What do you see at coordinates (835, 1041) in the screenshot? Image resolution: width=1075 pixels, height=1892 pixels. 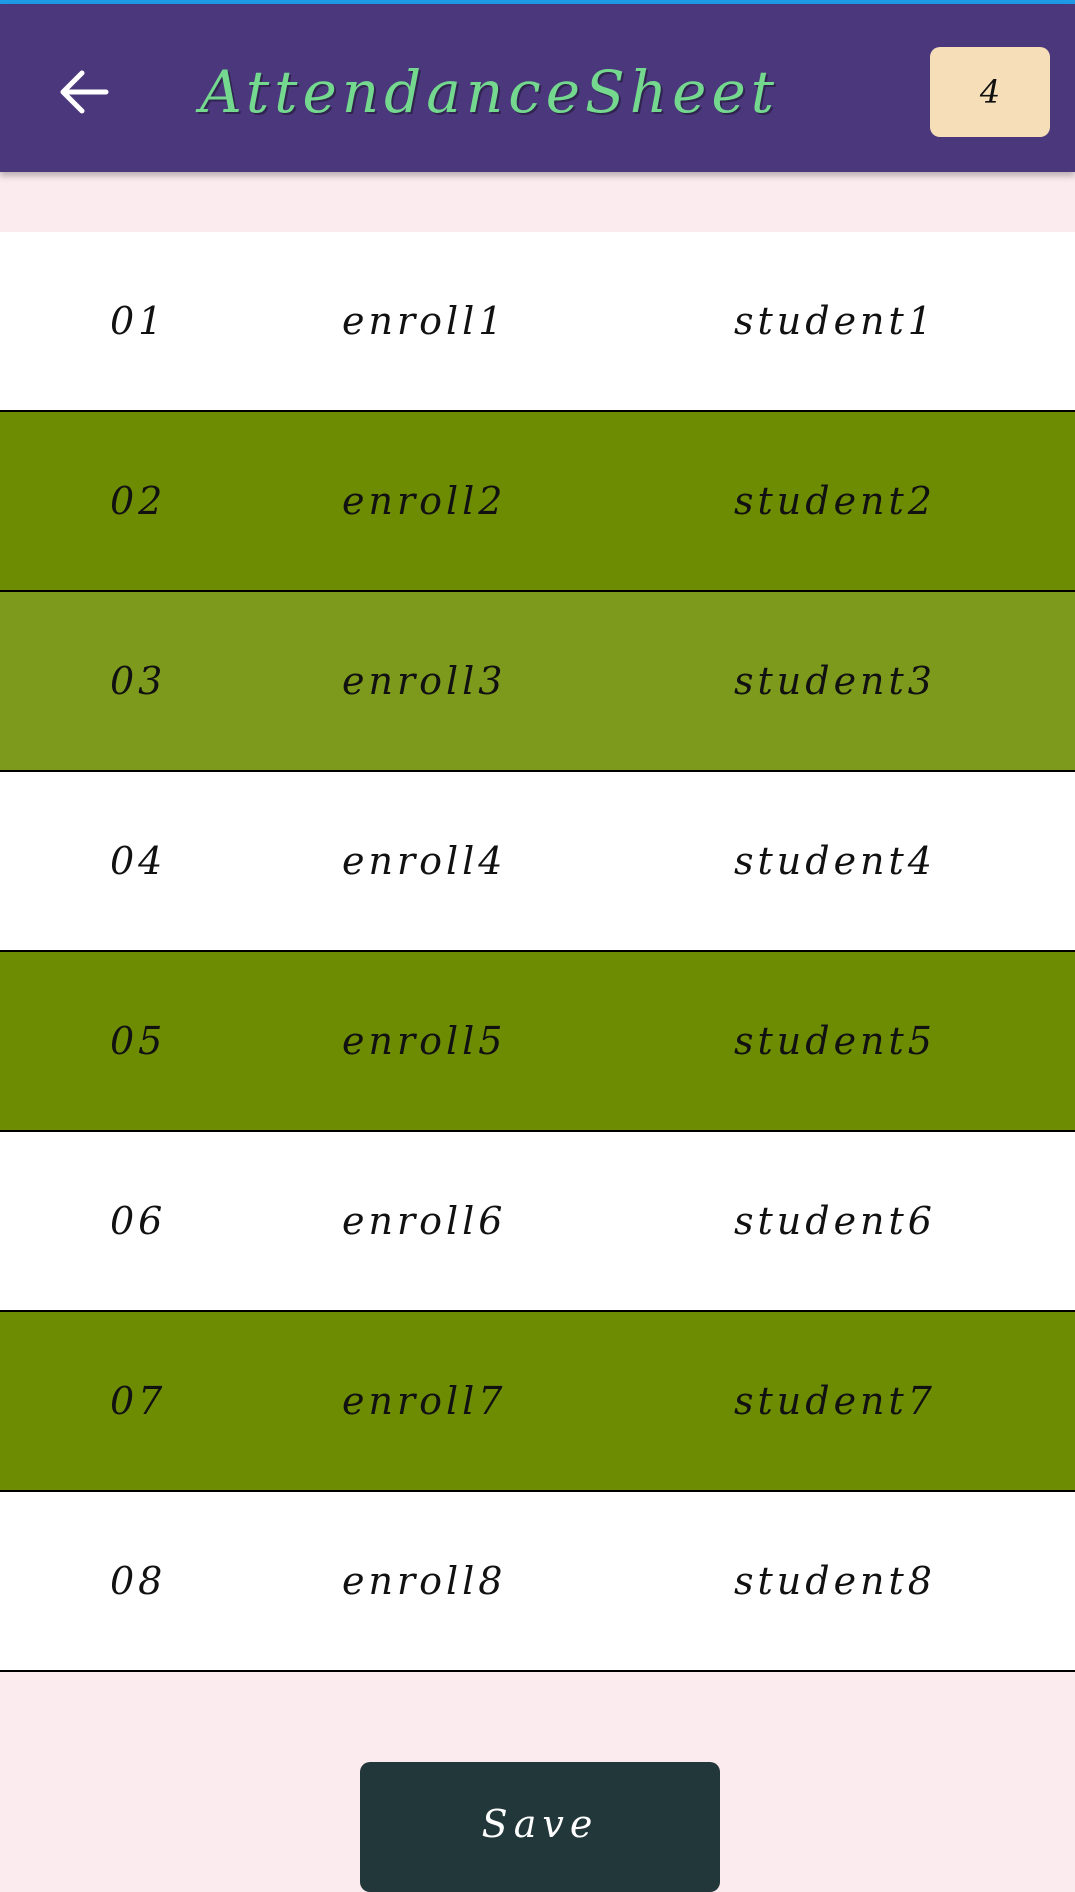 I see `student-name: student5` at bounding box center [835, 1041].